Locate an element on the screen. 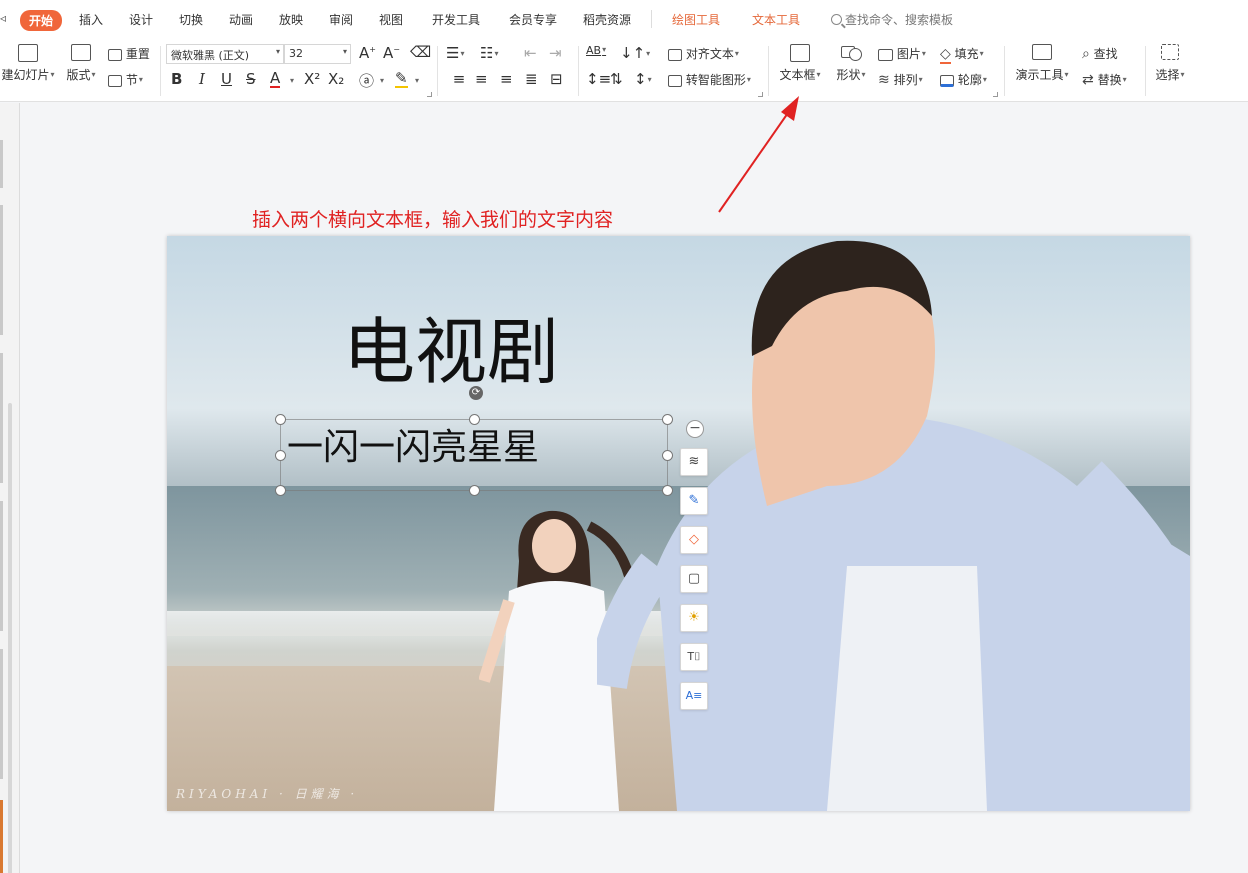 This screenshot has height=873, width=1248. slide-subtitle-text: 一闪一闪亮星星 is located at coordinates (413, 448).